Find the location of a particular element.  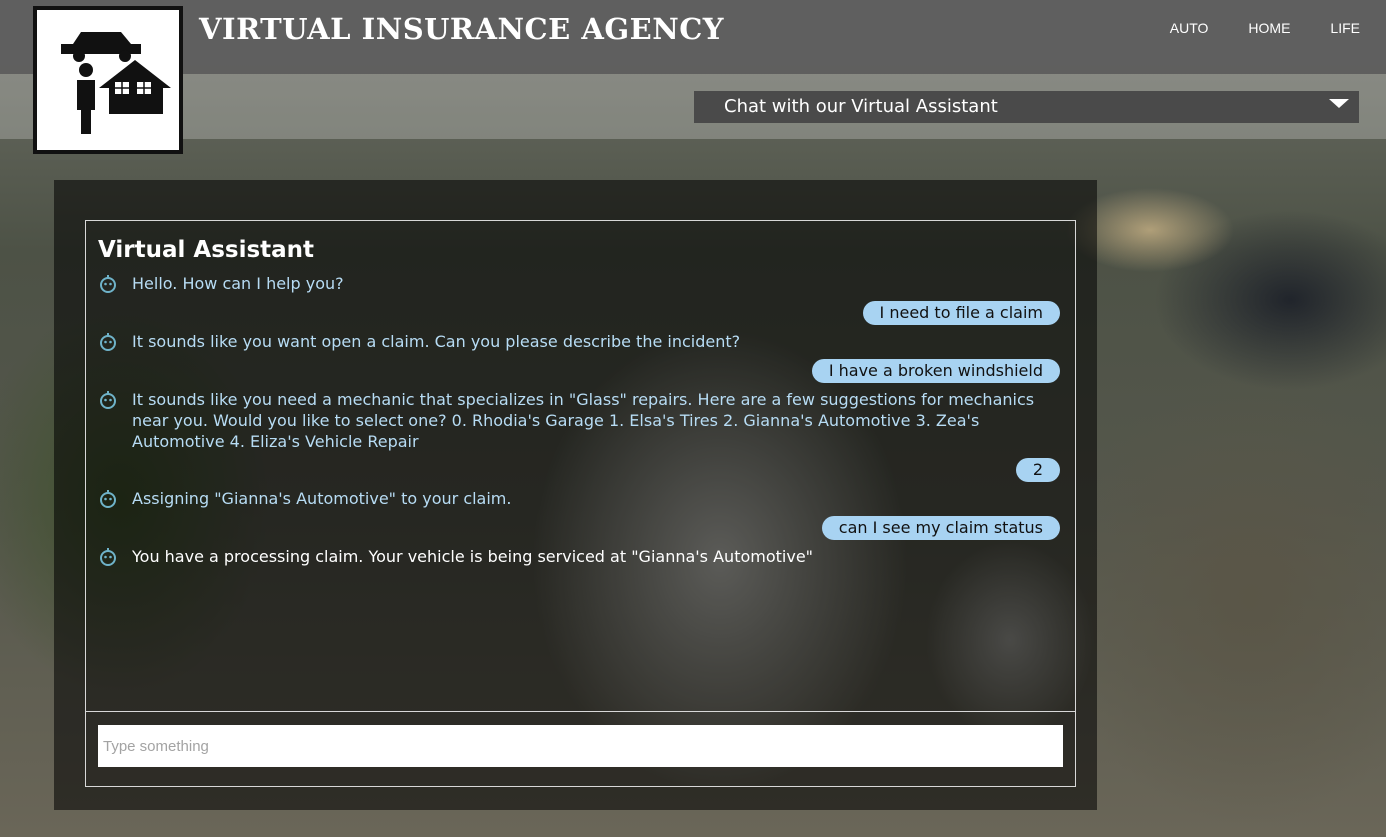

user-message: I need to file a claim is located at coordinates (961, 313).